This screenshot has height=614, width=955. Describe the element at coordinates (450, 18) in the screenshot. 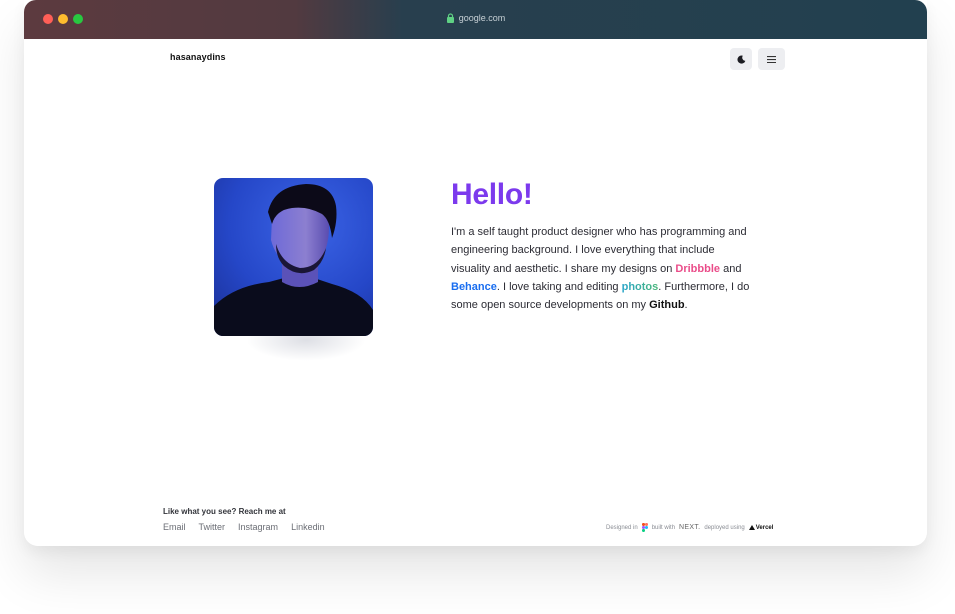

I see `lock-icon` at that location.